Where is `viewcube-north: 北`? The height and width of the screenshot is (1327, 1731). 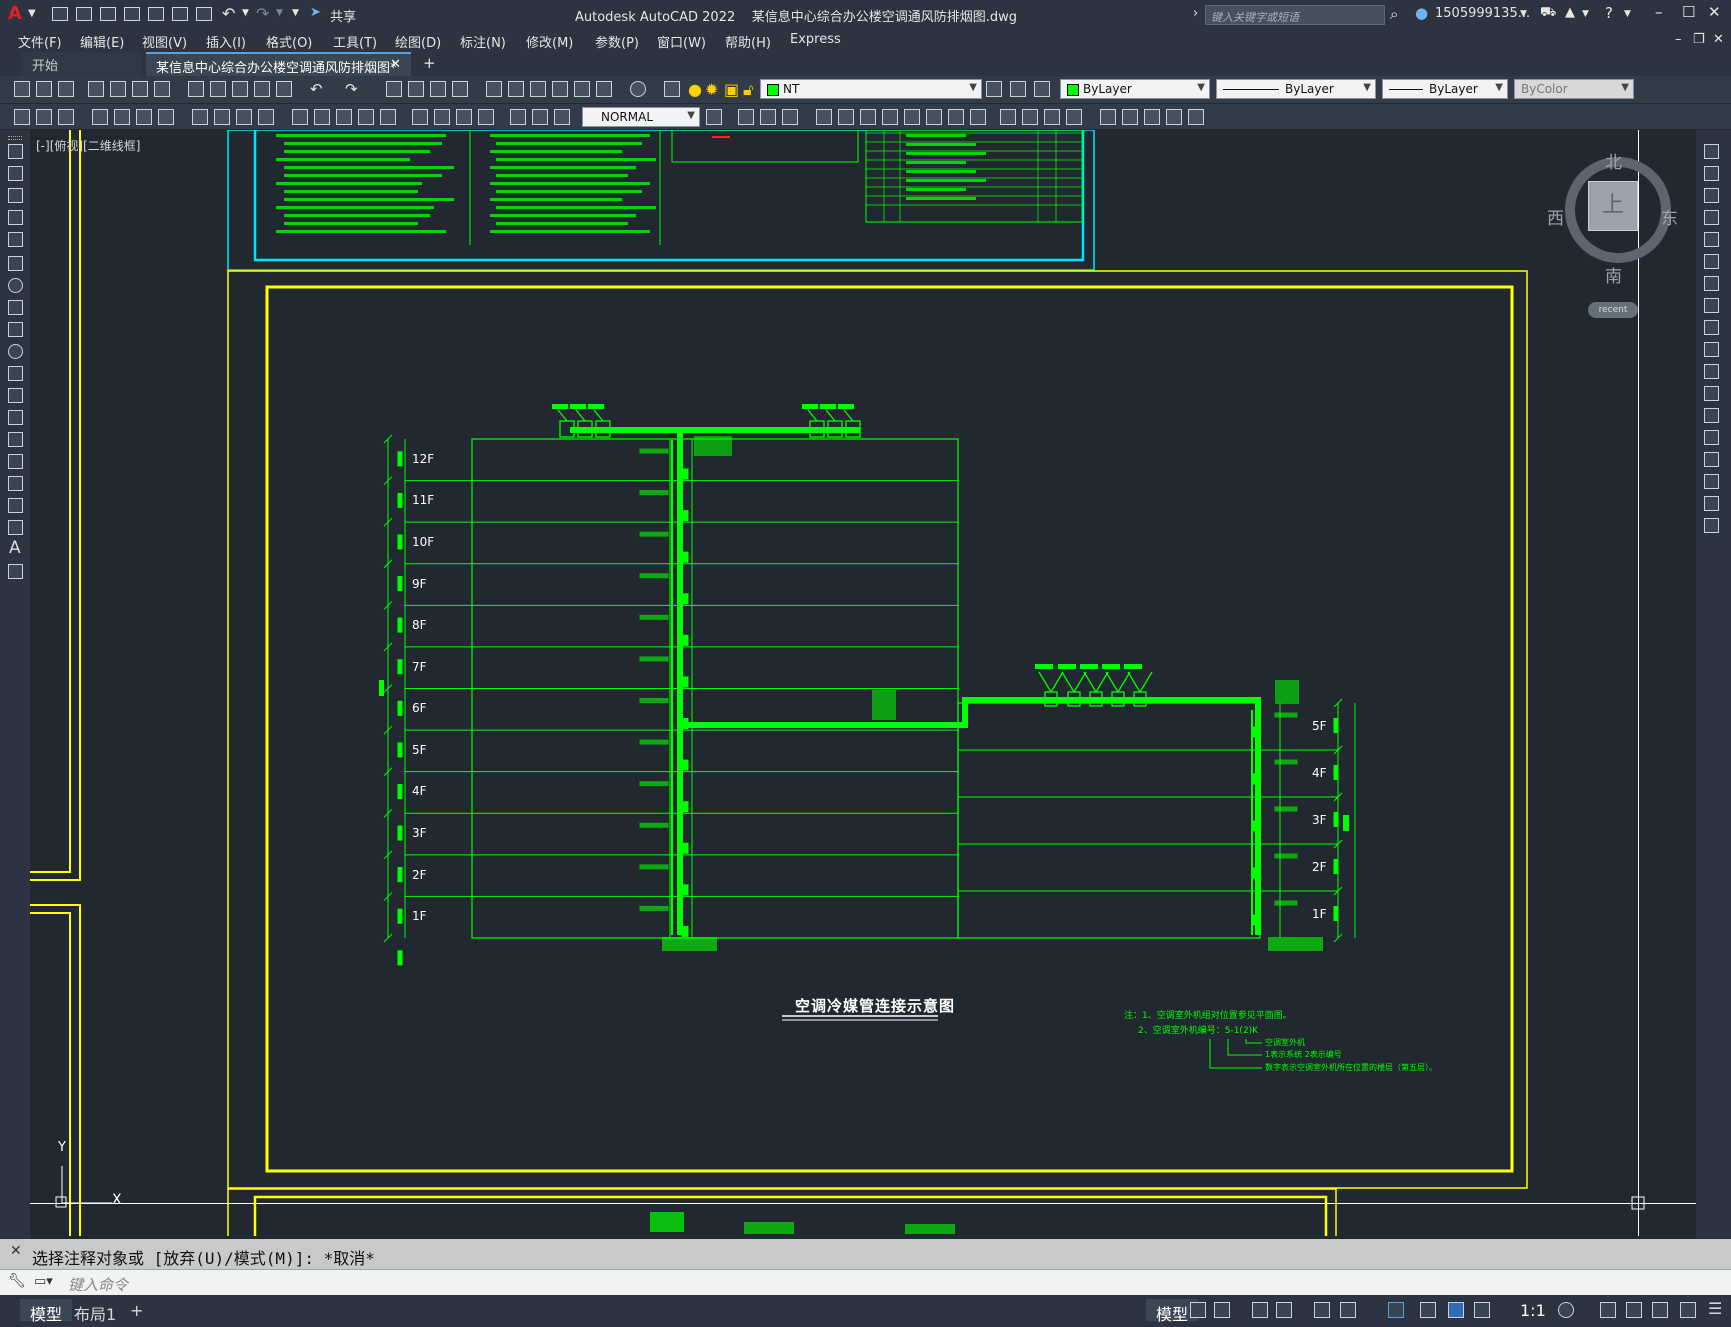
viewcube-north: 北 is located at coordinates (1613, 160).